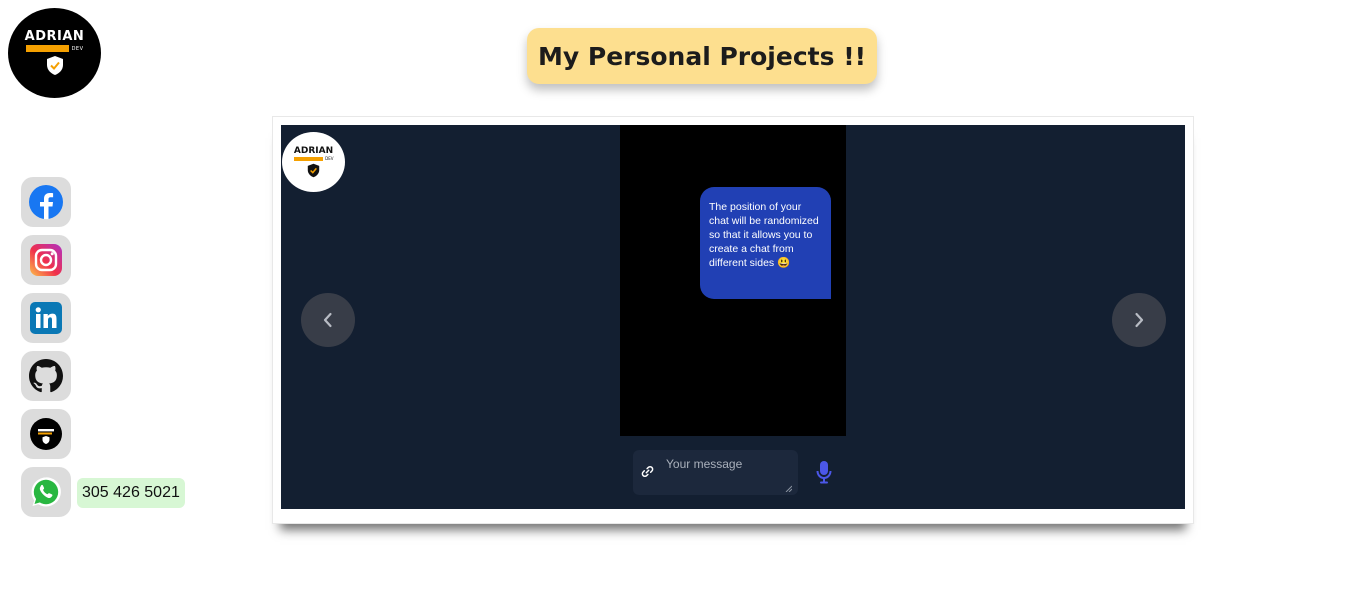 The height and width of the screenshot is (612, 1354). I want to click on github-link, so click(46, 376).